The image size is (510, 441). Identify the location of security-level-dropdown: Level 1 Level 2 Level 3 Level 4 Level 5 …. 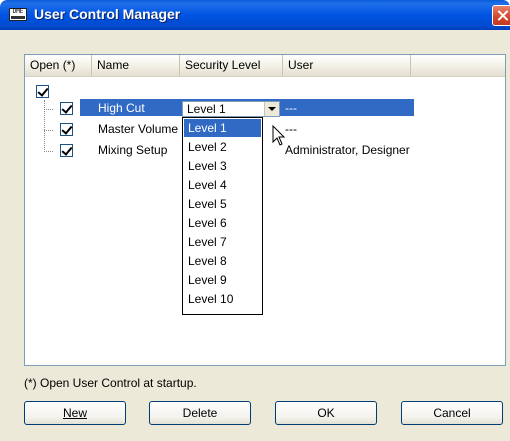
(222, 216).